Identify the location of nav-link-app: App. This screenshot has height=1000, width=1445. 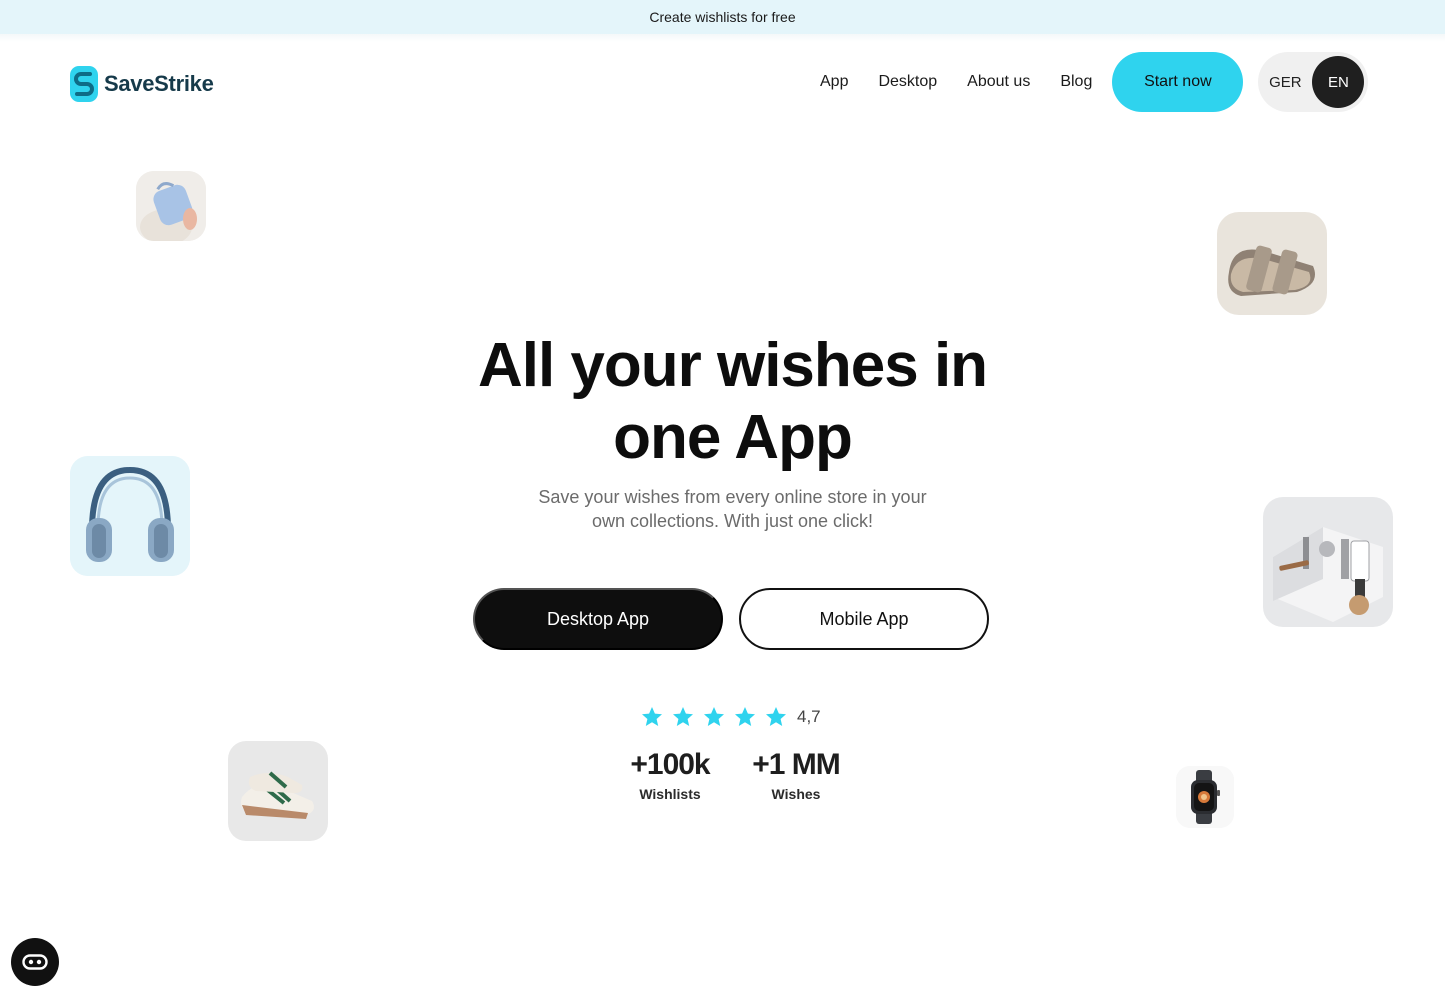
(834, 82).